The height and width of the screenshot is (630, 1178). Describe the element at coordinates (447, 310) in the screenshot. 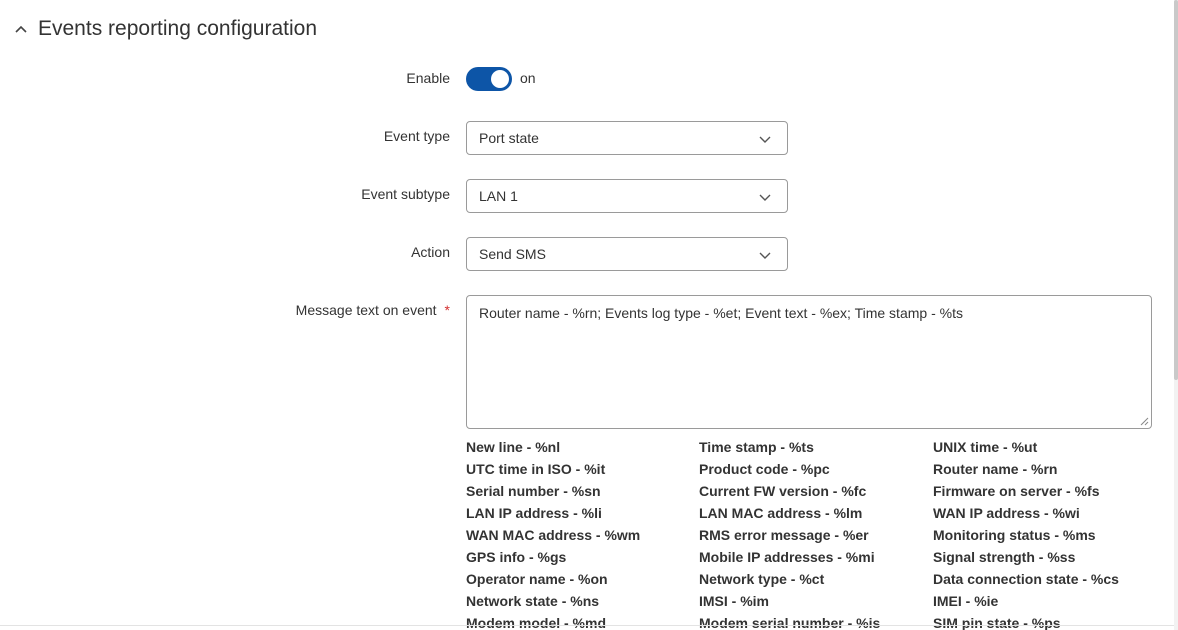

I see `required-mark: *` at that location.